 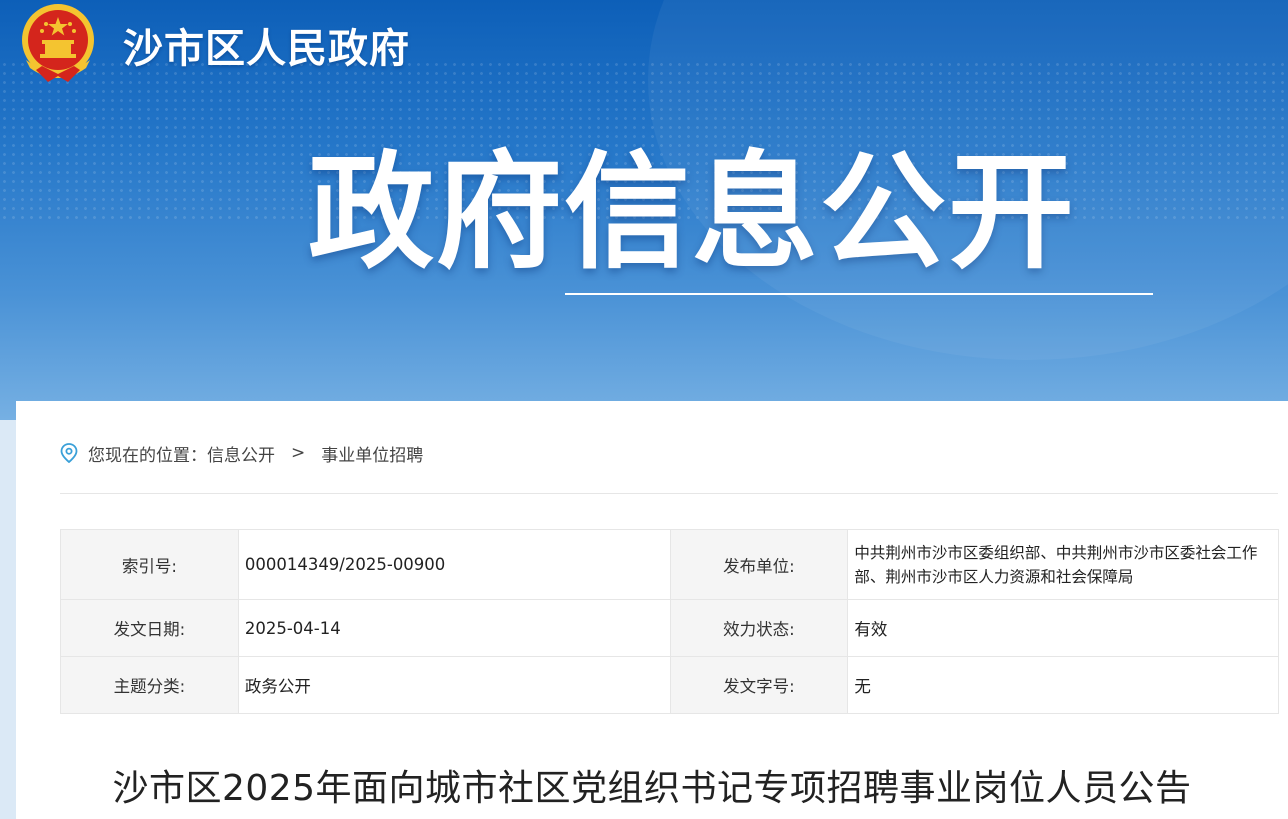 What do you see at coordinates (266, 45) in the screenshot?
I see `site-name: 沙市区人民政府` at bounding box center [266, 45].